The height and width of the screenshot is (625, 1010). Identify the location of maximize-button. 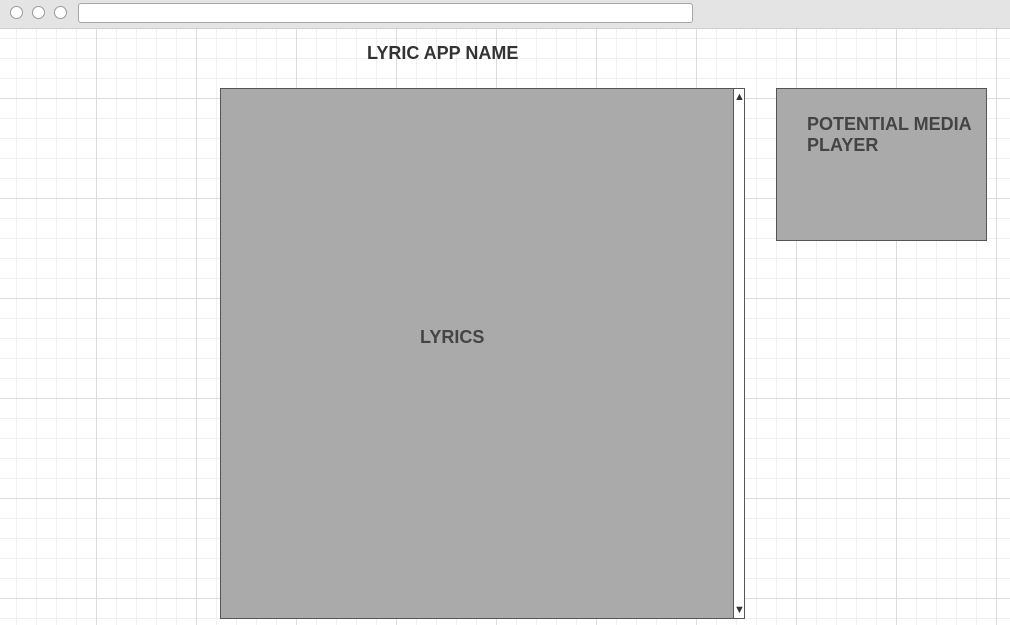
(60, 12).